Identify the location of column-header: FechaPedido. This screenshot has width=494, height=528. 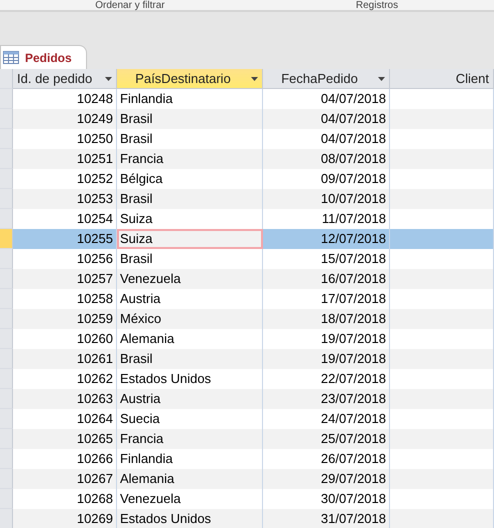
(326, 79).